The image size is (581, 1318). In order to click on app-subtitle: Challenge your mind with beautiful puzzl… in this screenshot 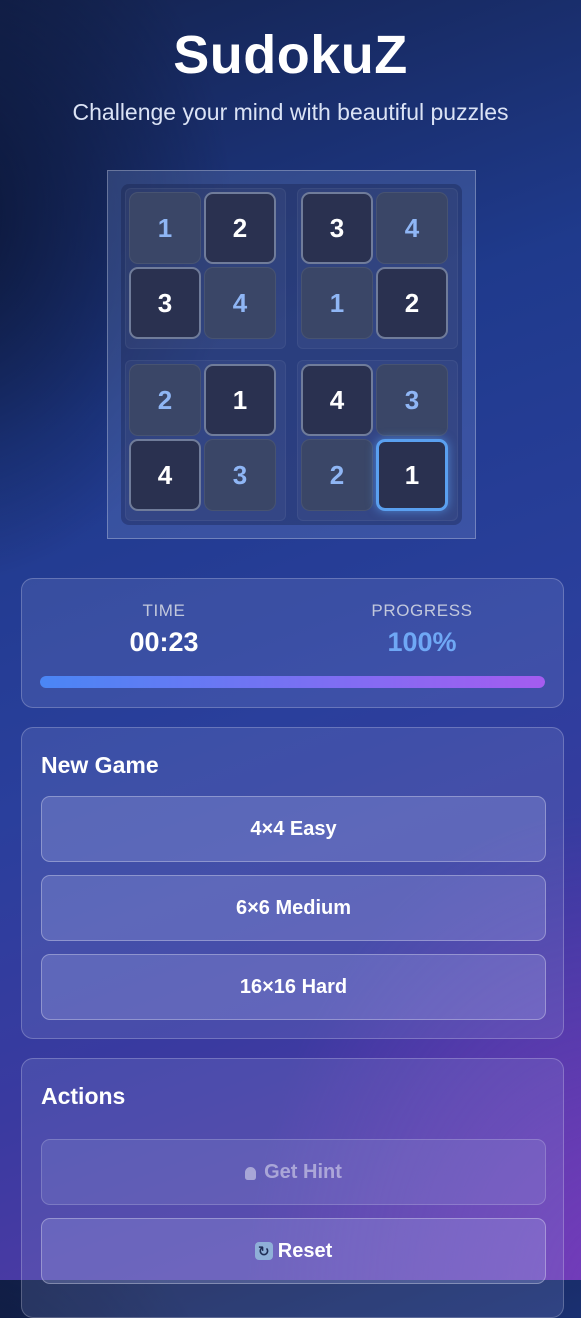, I will do `click(290, 112)`.